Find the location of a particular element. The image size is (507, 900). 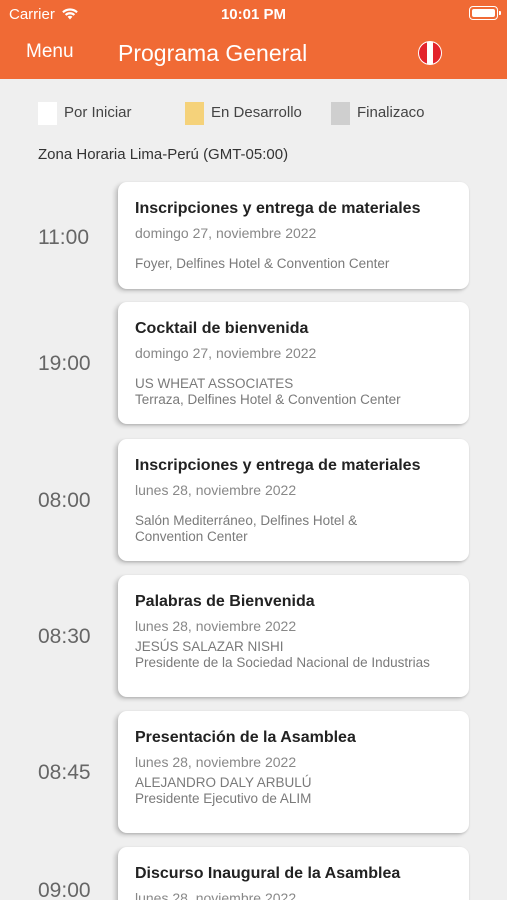

status-time: 10:01 PM is located at coordinates (253, 14).